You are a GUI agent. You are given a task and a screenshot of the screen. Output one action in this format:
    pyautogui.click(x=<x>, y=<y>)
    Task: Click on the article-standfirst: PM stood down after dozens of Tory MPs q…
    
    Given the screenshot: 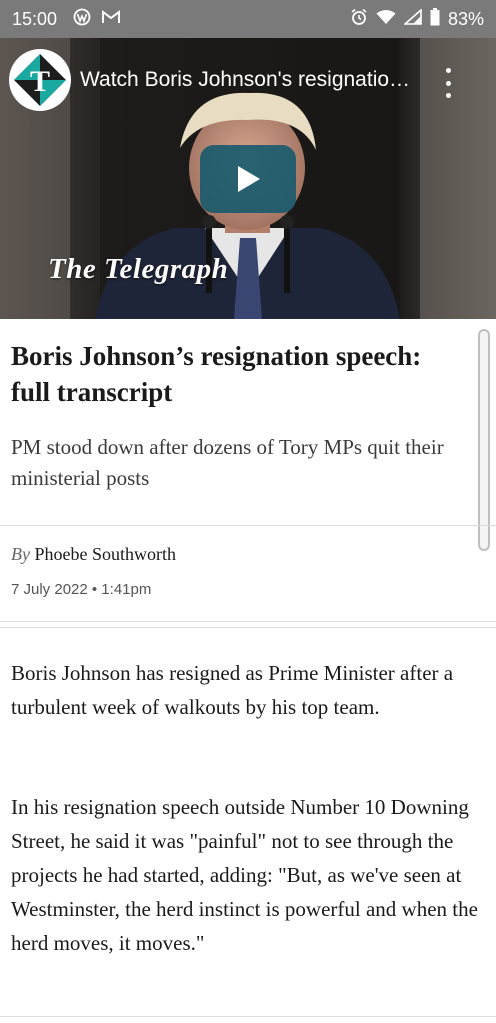 What is the action you would take?
    pyautogui.click(x=227, y=462)
    